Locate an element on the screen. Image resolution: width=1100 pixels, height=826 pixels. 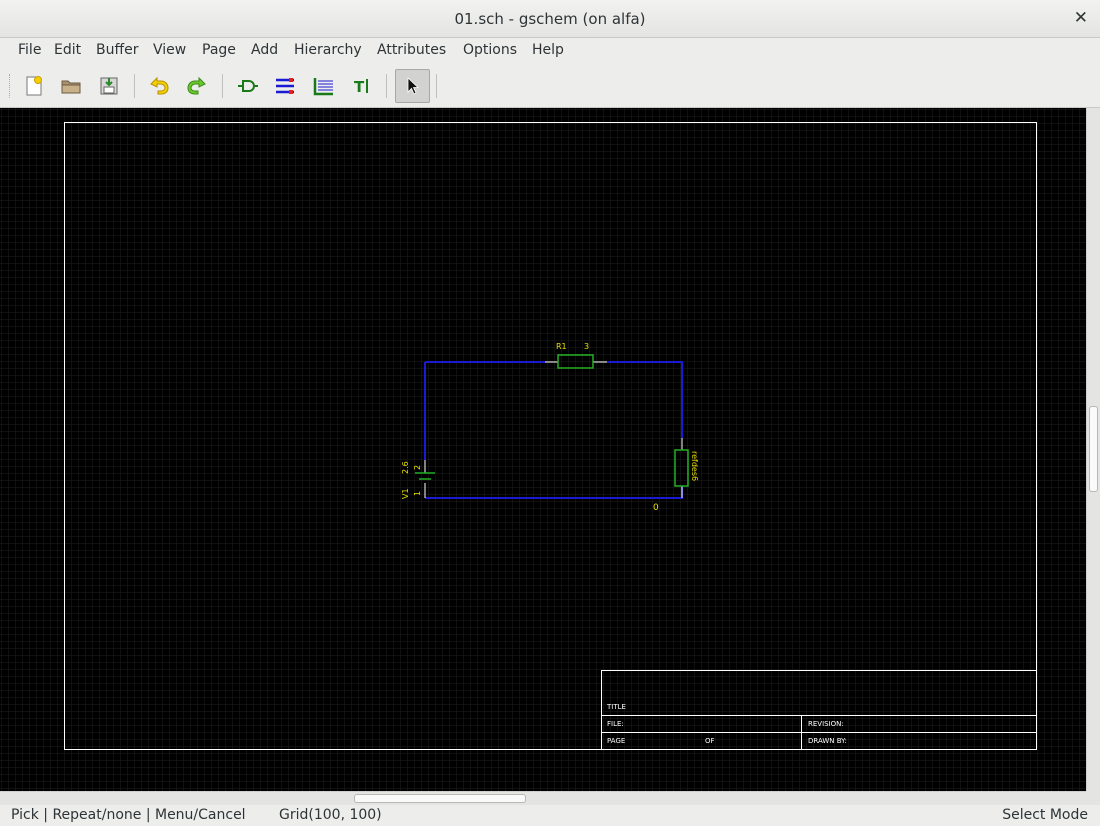
new-file-icon is located at coordinates (34, 86).